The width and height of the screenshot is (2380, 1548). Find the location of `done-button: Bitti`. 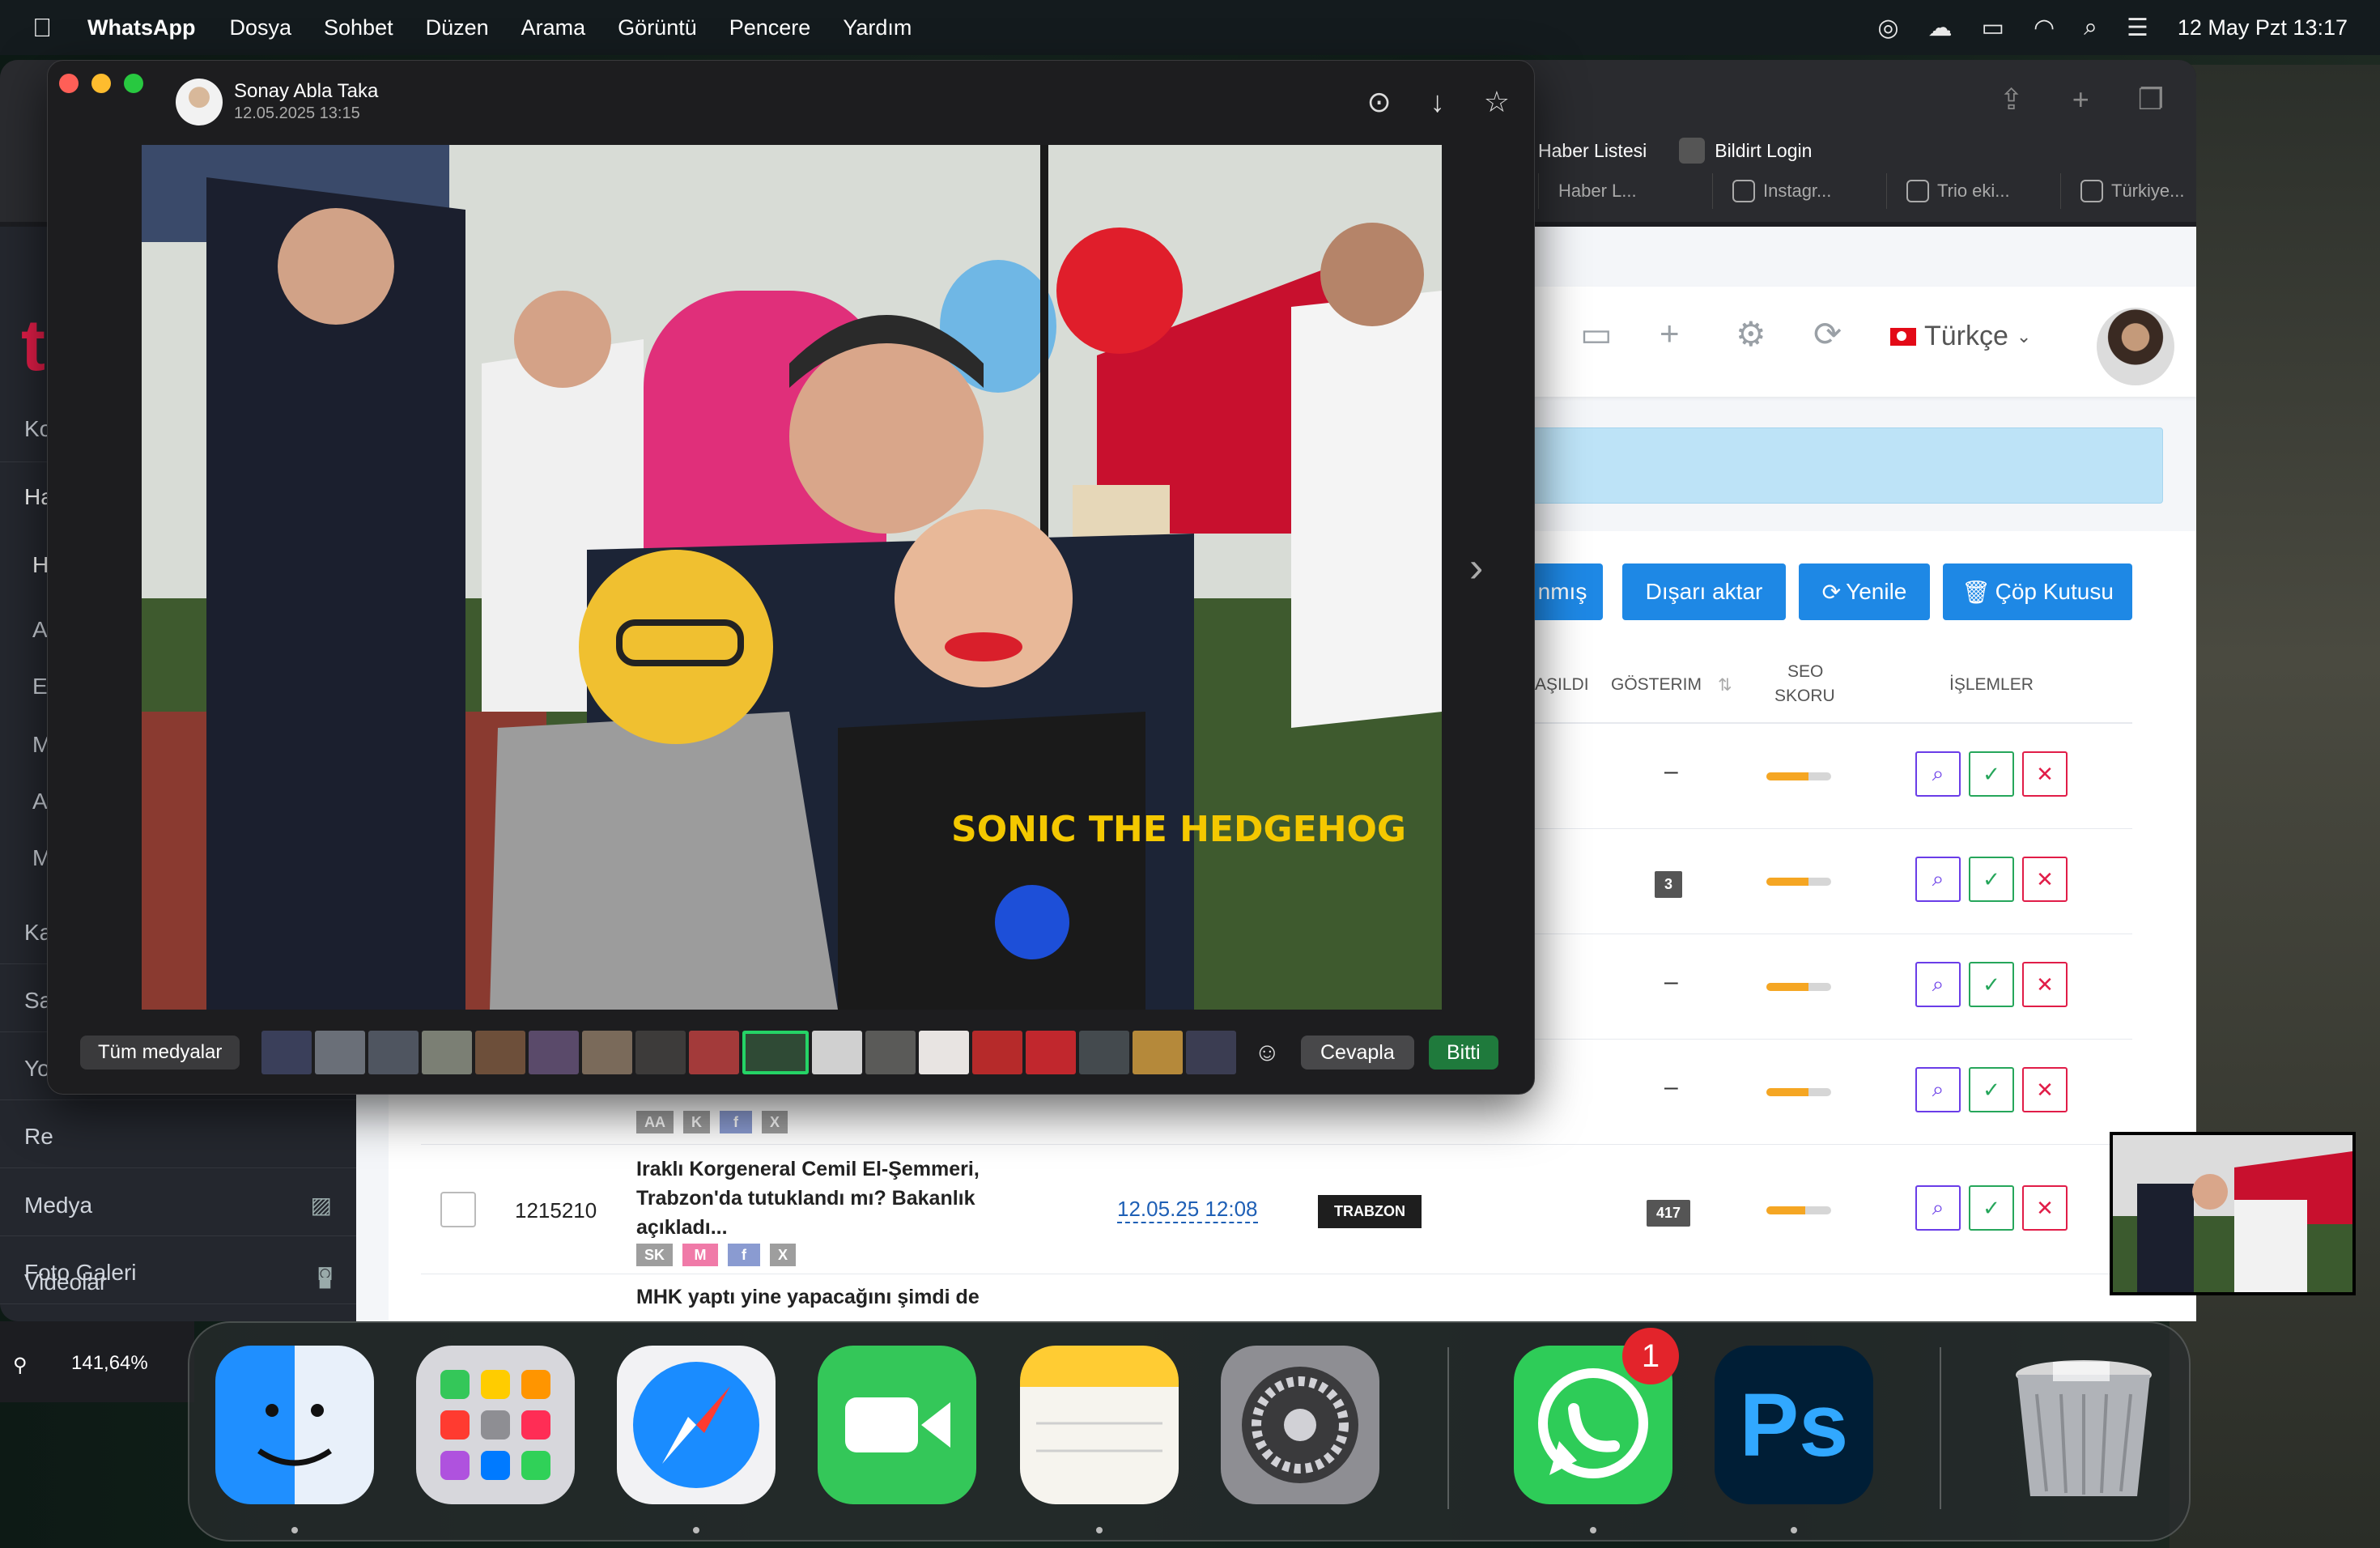

done-button: Bitti is located at coordinates (1464, 1053).